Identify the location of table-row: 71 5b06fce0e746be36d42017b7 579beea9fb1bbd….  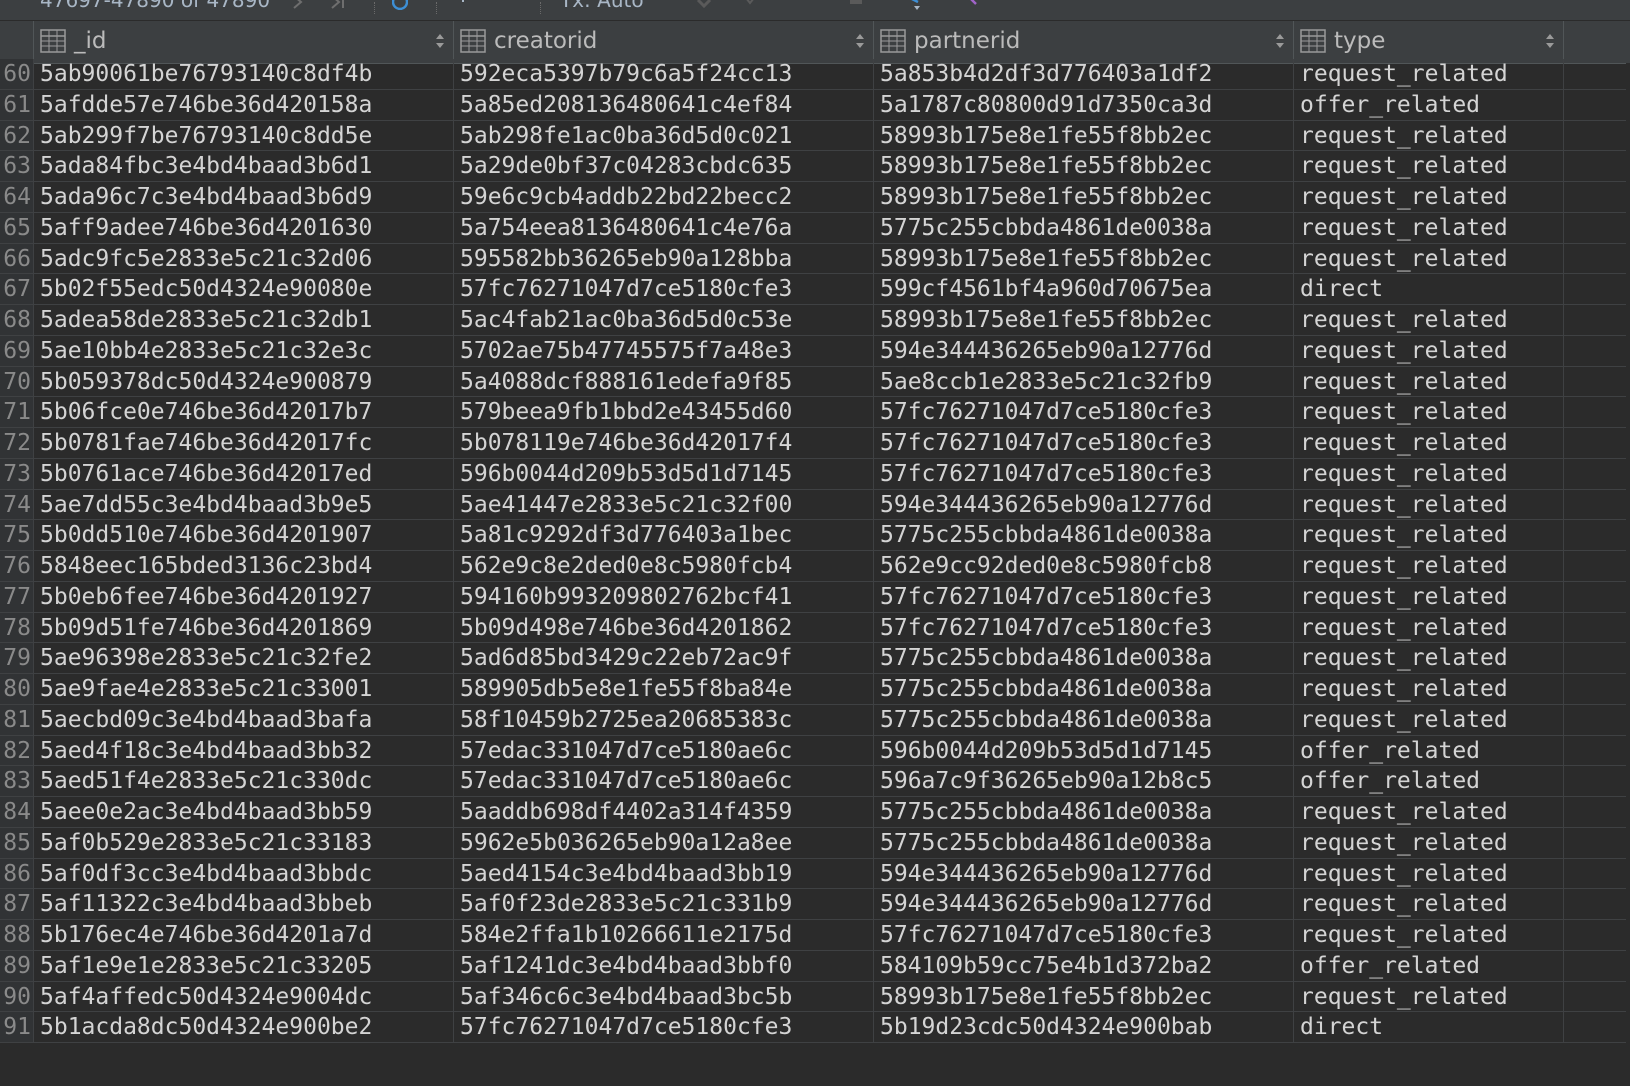
(815, 412).